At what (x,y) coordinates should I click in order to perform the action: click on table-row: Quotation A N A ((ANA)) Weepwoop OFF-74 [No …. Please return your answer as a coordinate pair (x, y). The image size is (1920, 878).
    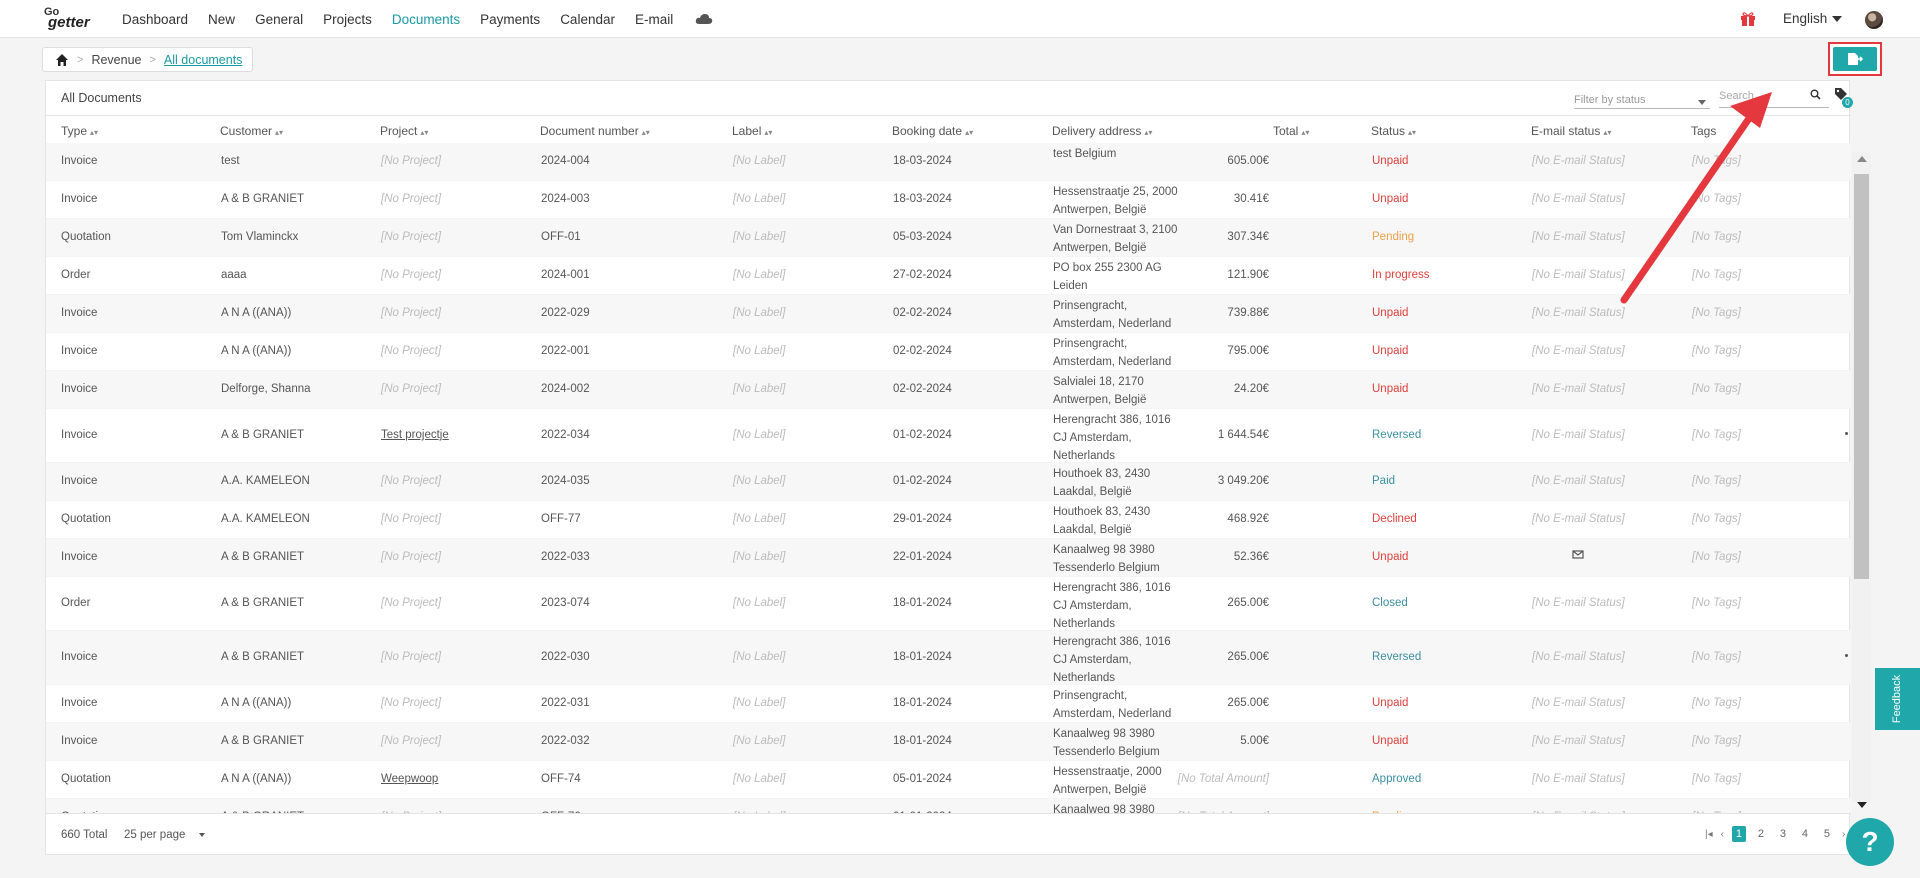
    Looking at the image, I should click on (948, 780).